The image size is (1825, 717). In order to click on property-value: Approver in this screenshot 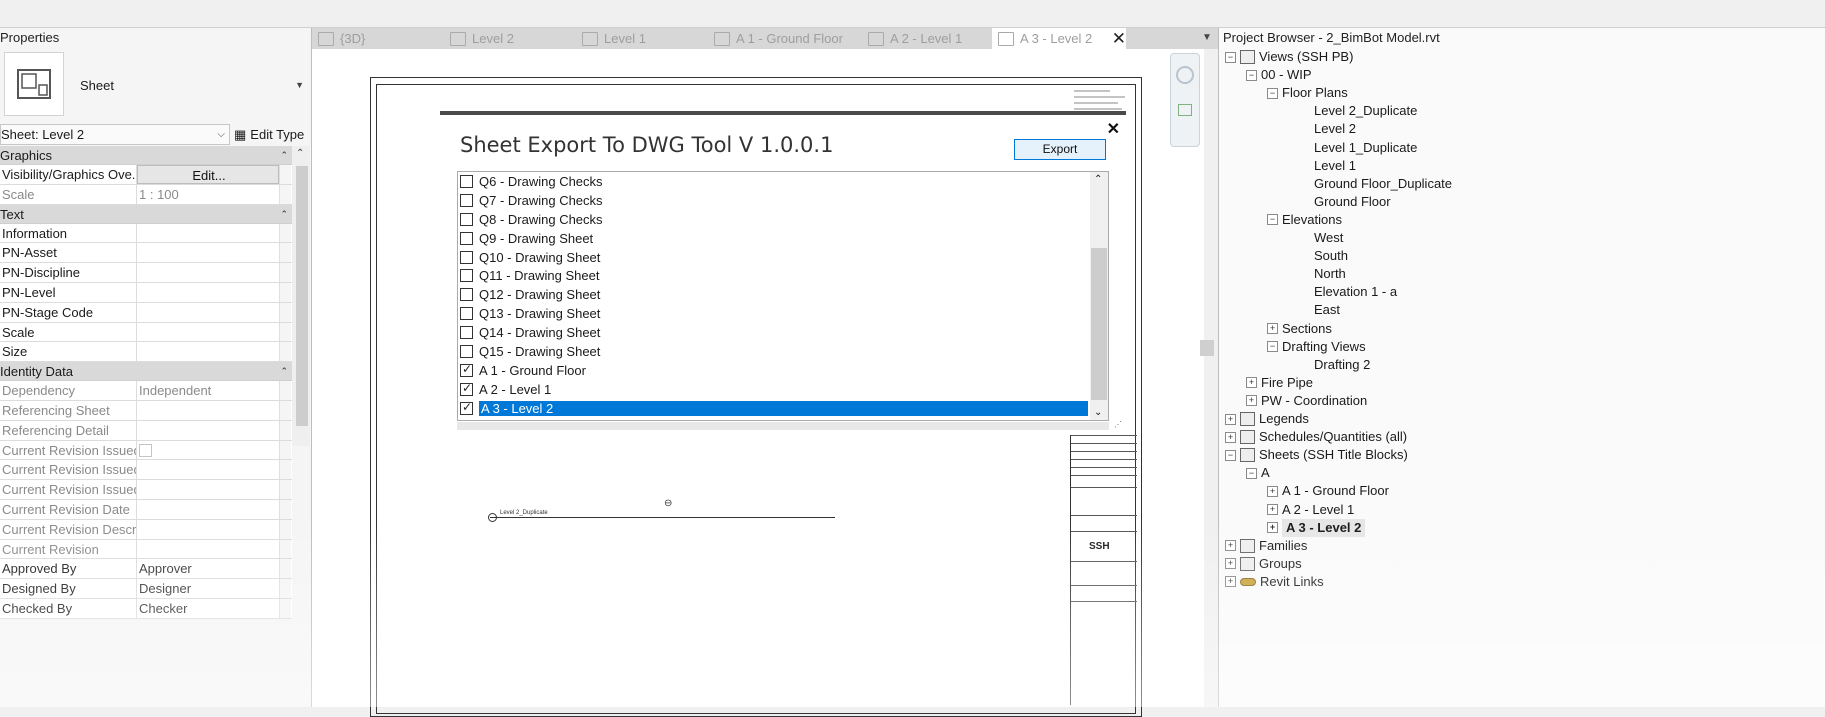, I will do `click(208, 568)`.